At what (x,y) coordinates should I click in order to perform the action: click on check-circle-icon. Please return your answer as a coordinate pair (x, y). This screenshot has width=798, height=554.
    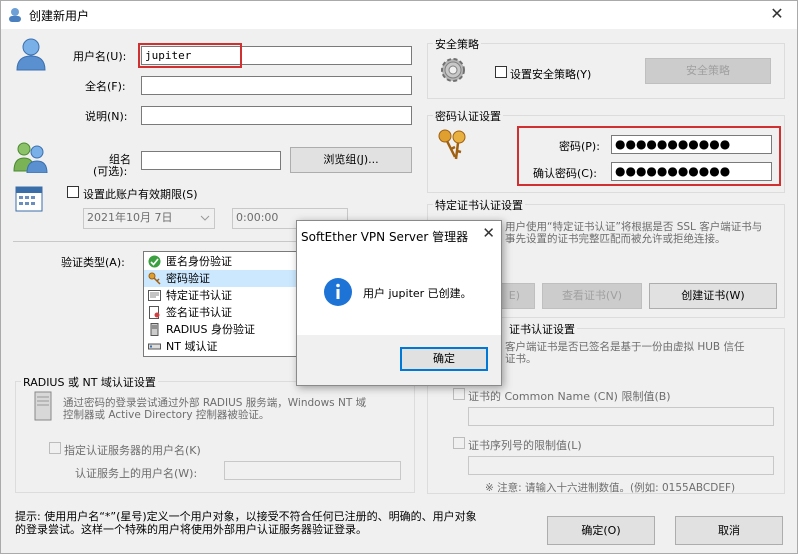
    Looking at the image, I should click on (154, 261).